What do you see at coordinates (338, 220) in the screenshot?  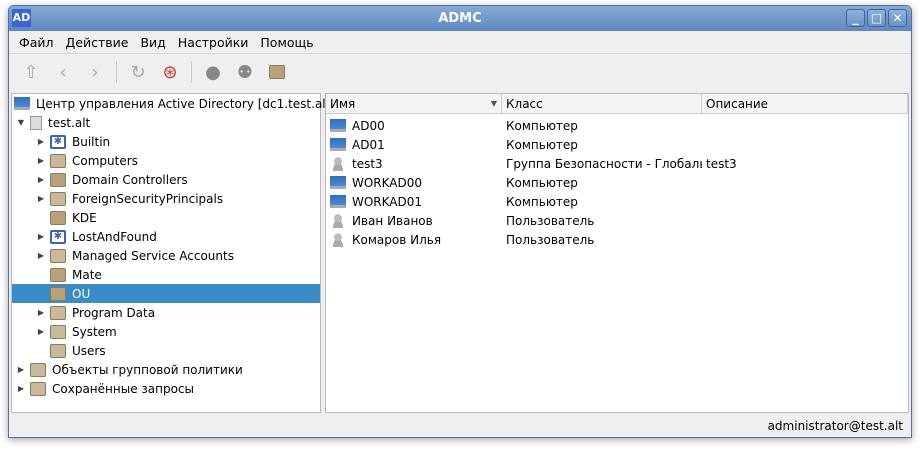 I see `user-icon` at bounding box center [338, 220].